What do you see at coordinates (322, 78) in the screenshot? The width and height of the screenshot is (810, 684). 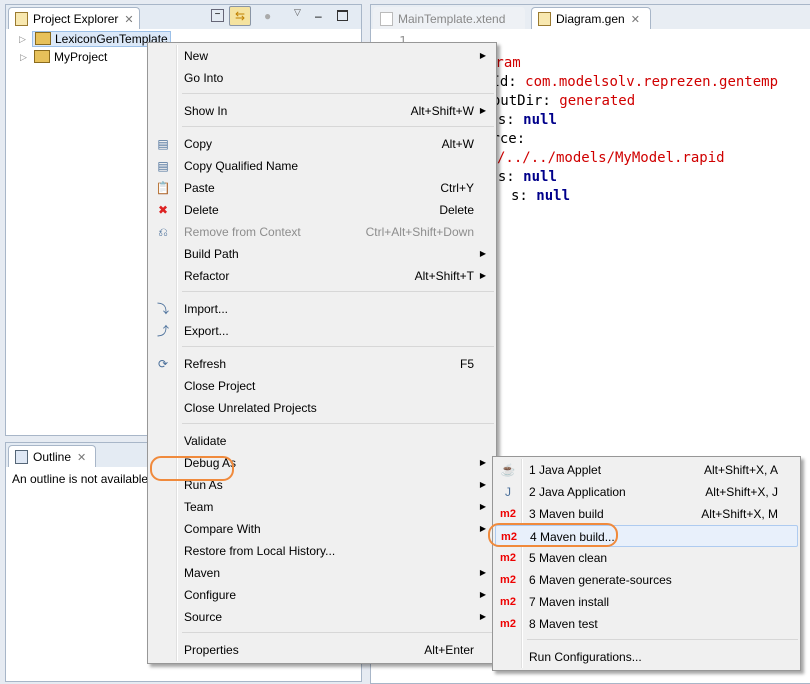 I see `menu-item-go-into: Go Into` at bounding box center [322, 78].